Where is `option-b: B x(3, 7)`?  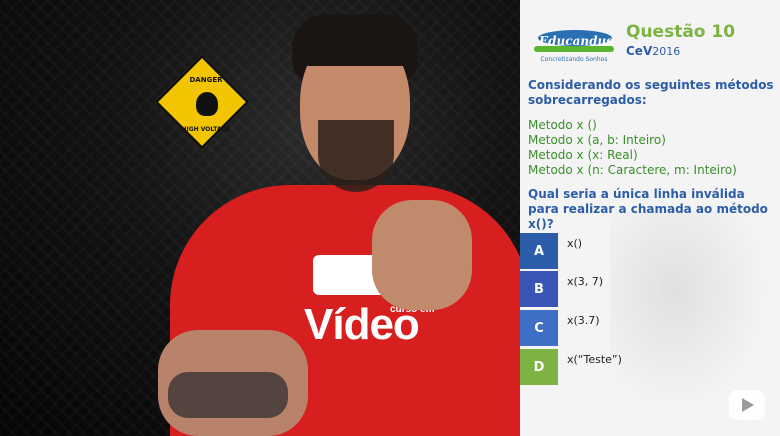
option-b: B x(3, 7) is located at coordinates (650, 290).